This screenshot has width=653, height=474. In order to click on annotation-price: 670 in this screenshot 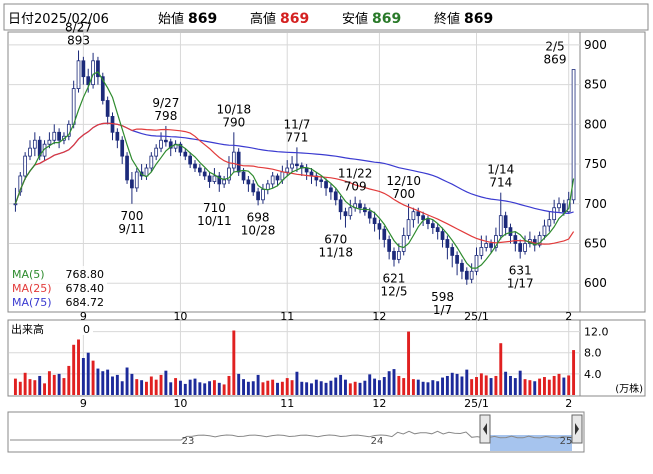, I will do `click(335, 240)`.